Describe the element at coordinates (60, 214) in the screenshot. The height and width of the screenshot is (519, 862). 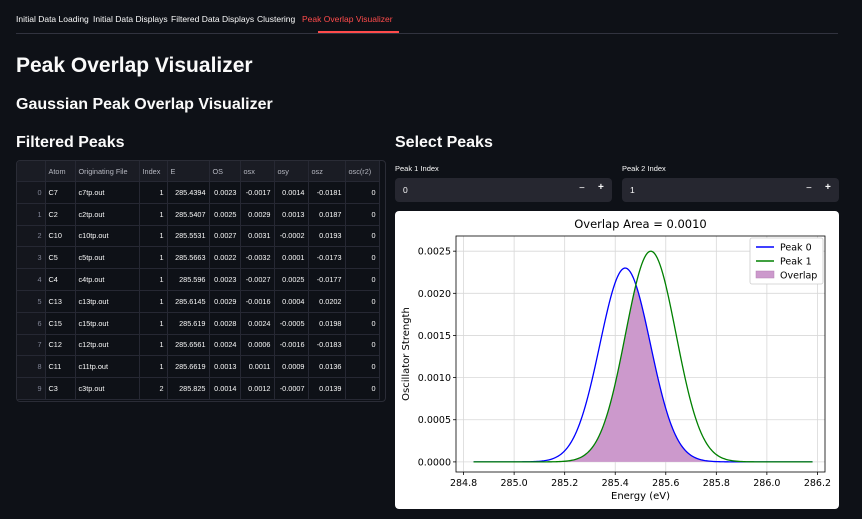
I see `table-cell: C2` at that location.